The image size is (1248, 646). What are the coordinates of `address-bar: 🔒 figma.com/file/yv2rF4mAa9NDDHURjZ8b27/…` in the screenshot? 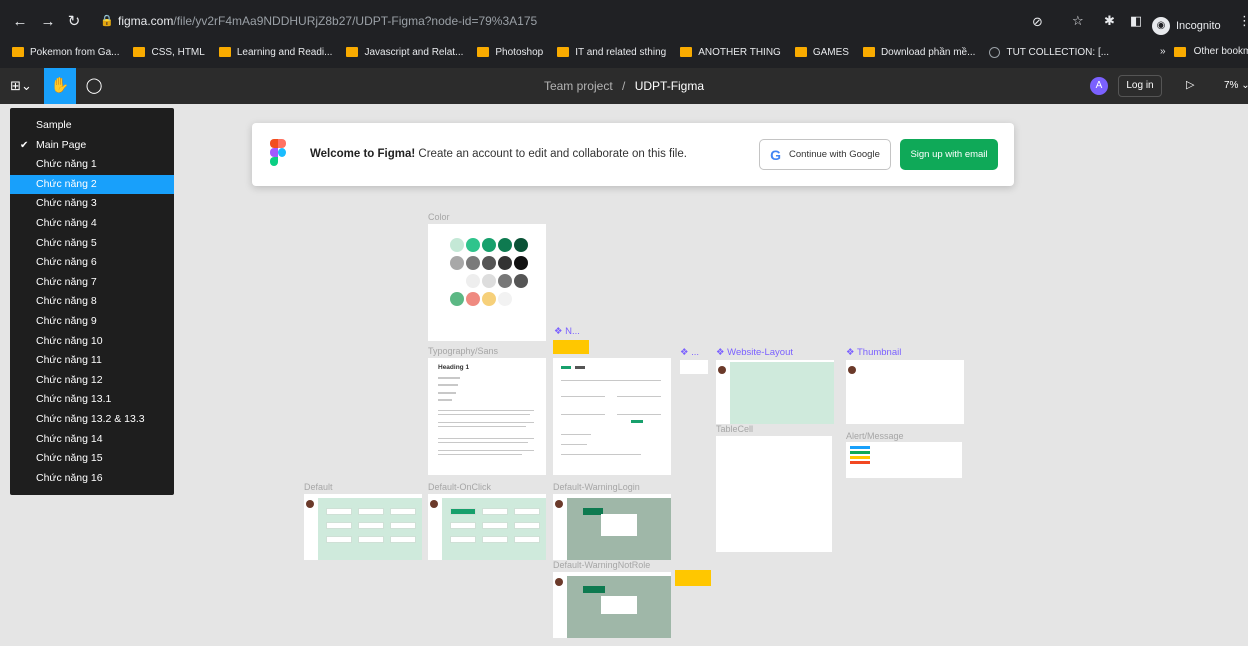 It's located at (596, 22).